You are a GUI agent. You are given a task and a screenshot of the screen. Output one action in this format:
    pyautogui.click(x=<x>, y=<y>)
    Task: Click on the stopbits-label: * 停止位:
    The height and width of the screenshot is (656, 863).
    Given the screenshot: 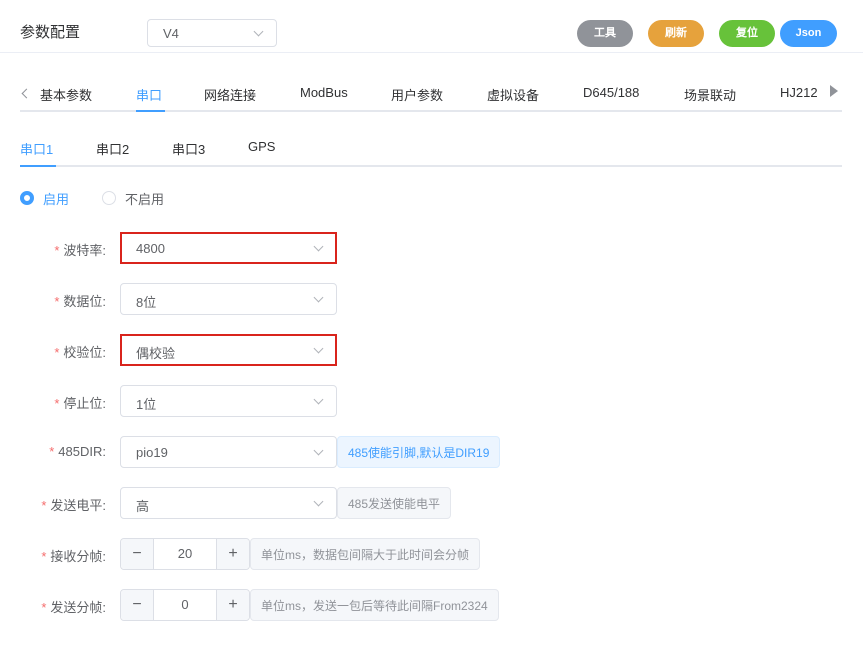 What is the action you would take?
    pyautogui.click(x=80, y=403)
    